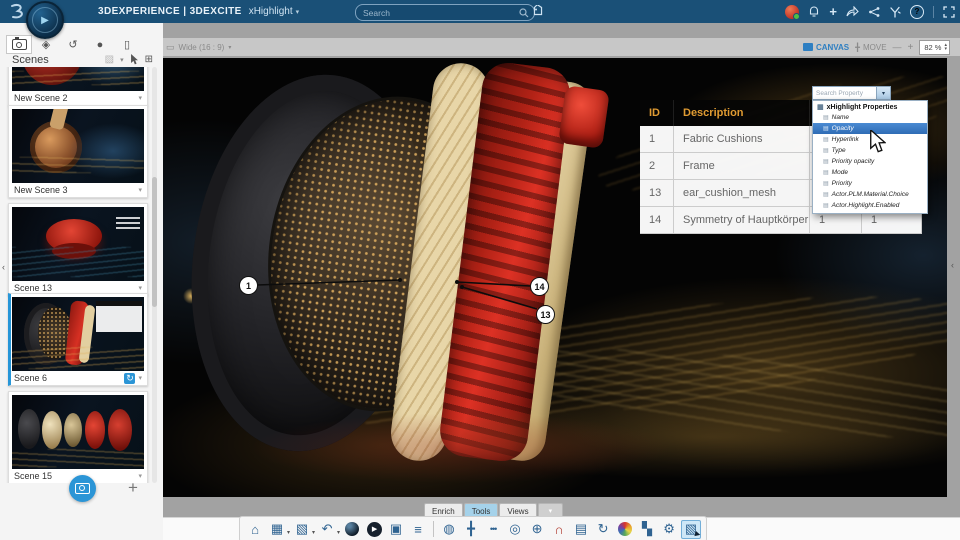 This screenshot has height=540, width=960. Describe the element at coordinates (691, 529) in the screenshot. I see `select-highlight-tool-button: ▧ ▶` at that location.